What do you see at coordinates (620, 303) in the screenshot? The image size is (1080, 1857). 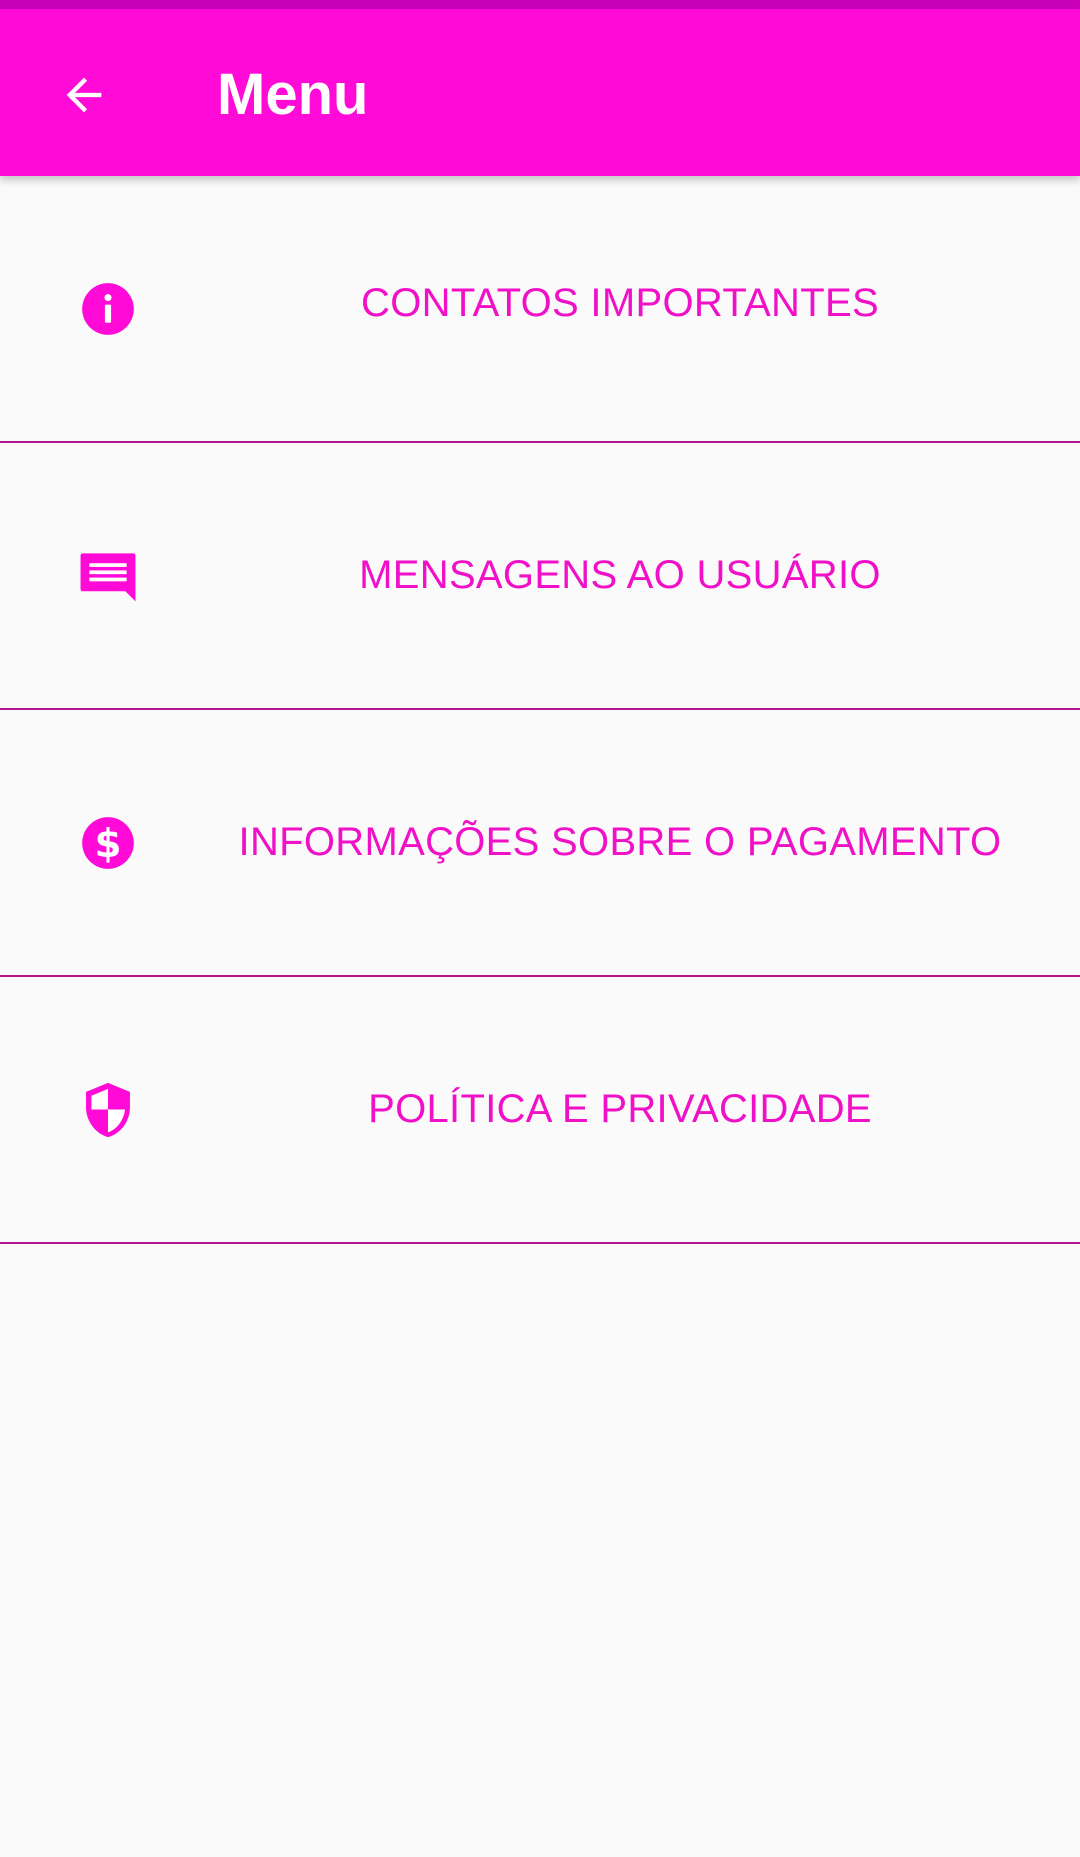 I see `menu-item-label: CONTATOS IMPORTANTES` at bounding box center [620, 303].